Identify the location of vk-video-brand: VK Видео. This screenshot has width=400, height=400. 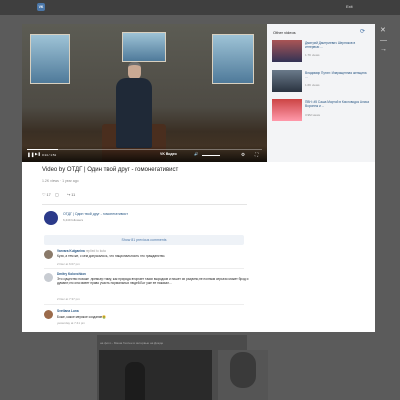
(168, 154).